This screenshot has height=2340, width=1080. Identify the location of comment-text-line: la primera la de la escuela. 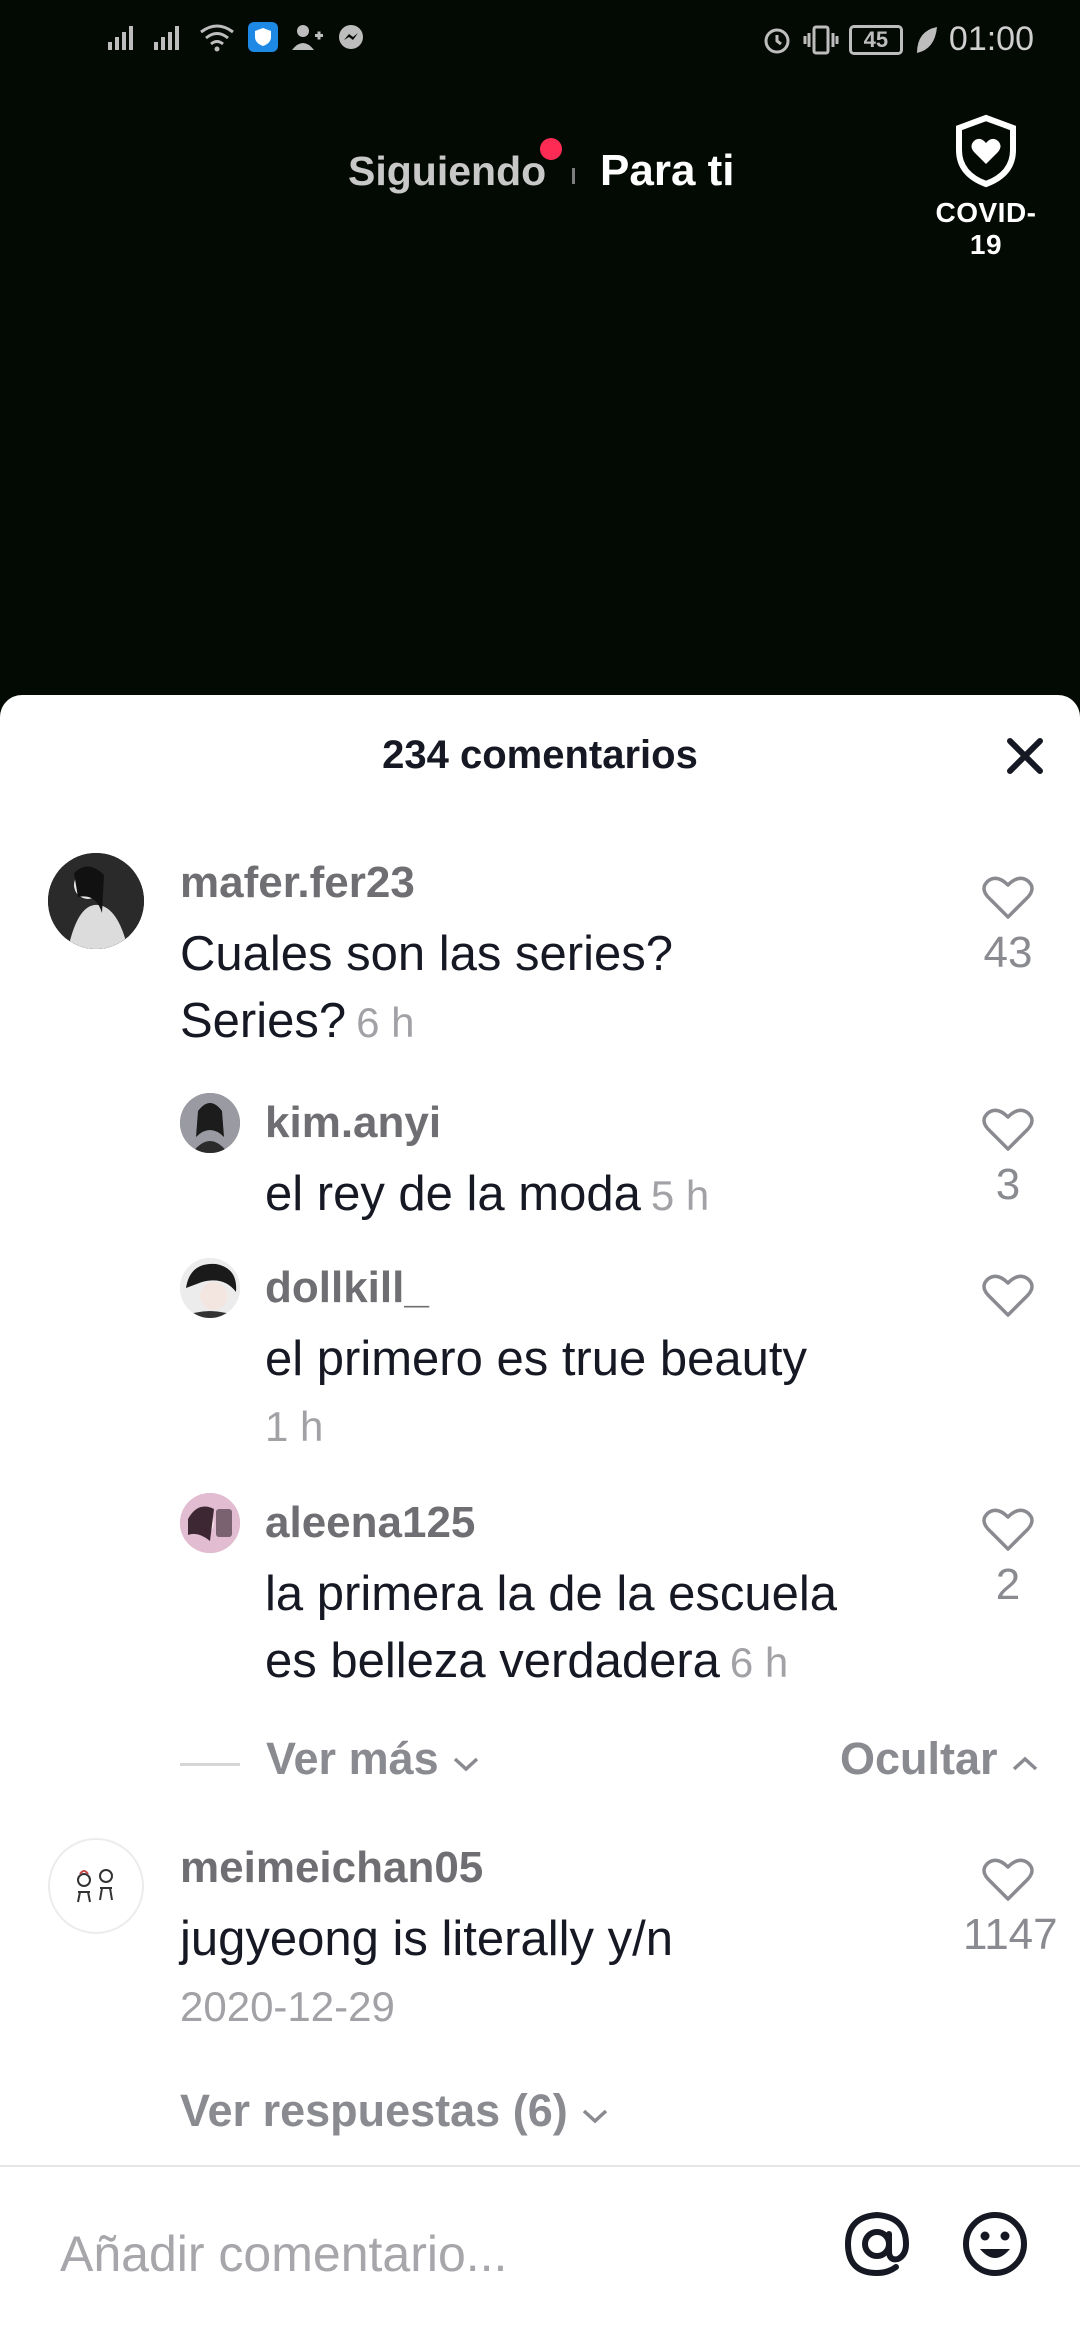
(551, 1594).